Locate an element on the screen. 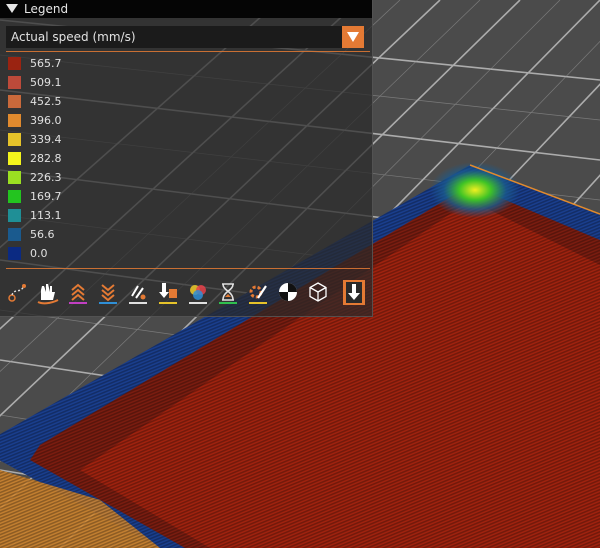 This screenshot has height=548, width=600. deretractions-icon is located at coordinates (108, 293).